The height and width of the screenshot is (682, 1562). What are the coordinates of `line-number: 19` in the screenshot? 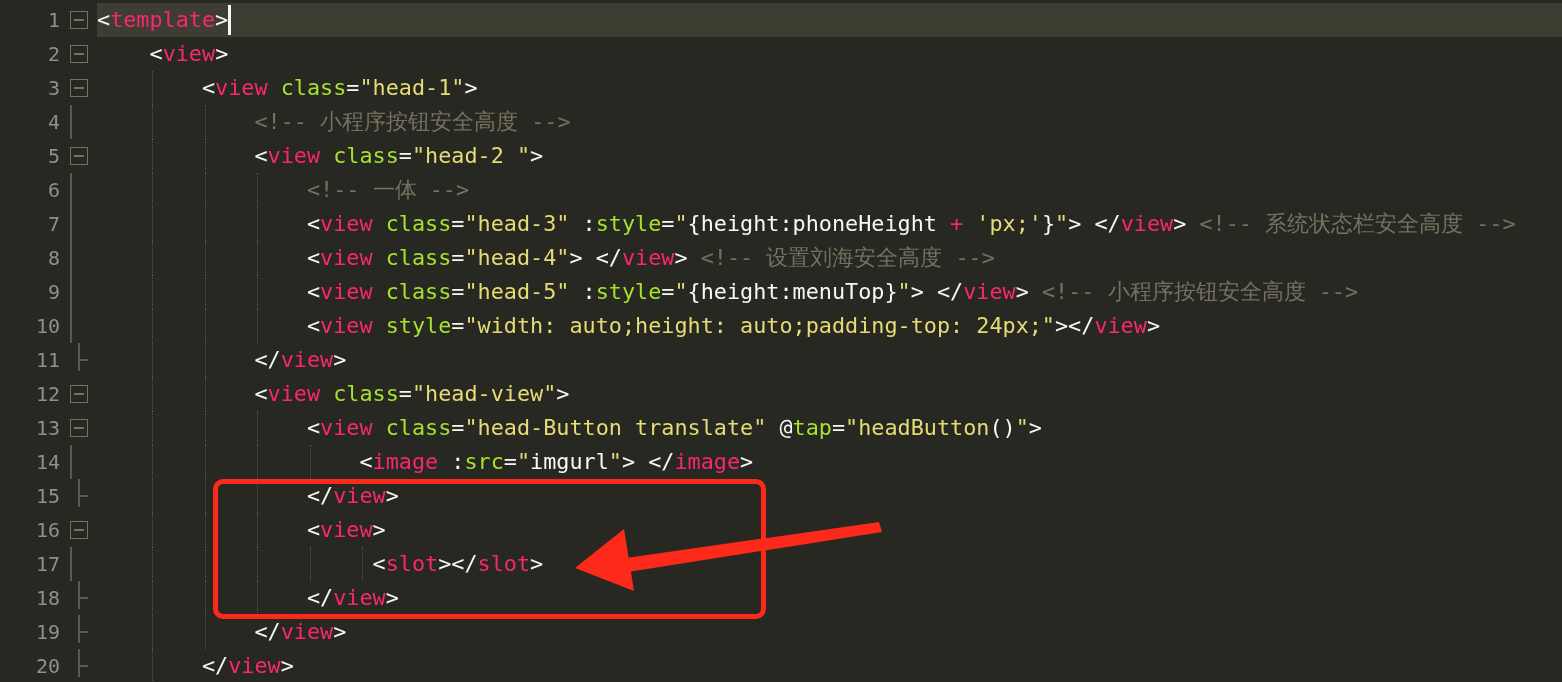 It's located at (47, 632).